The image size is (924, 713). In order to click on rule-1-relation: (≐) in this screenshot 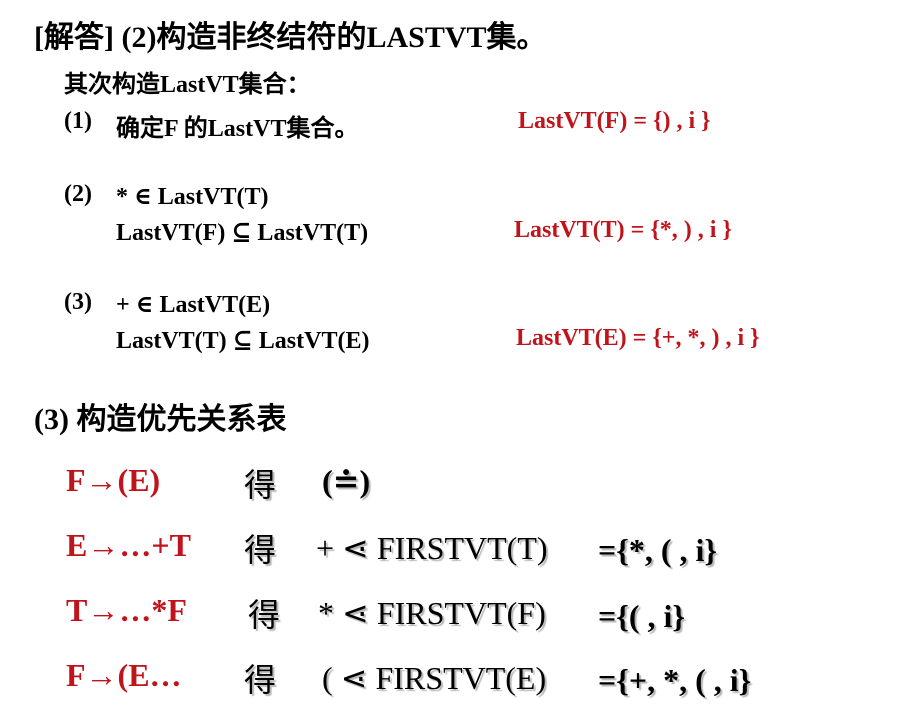, I will do `click(346, 481)`.